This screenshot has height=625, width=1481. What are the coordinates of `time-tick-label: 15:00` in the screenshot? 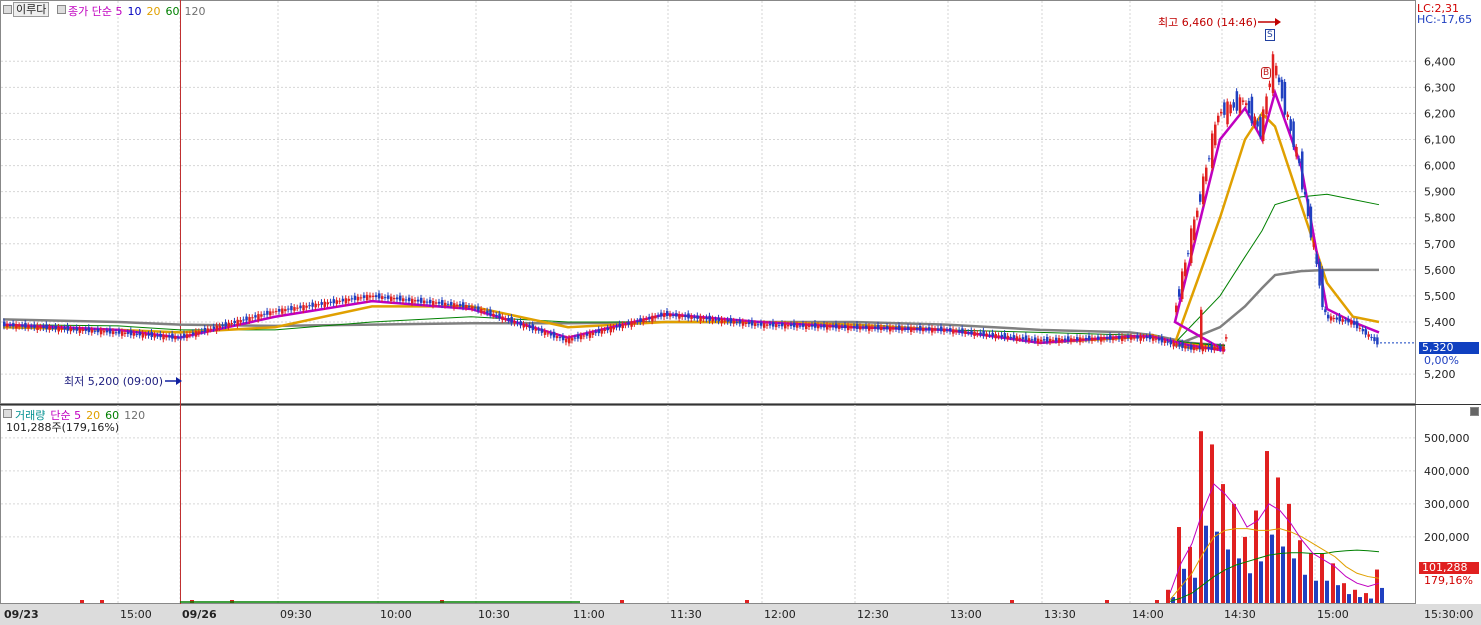 It's located at (1333, 614).